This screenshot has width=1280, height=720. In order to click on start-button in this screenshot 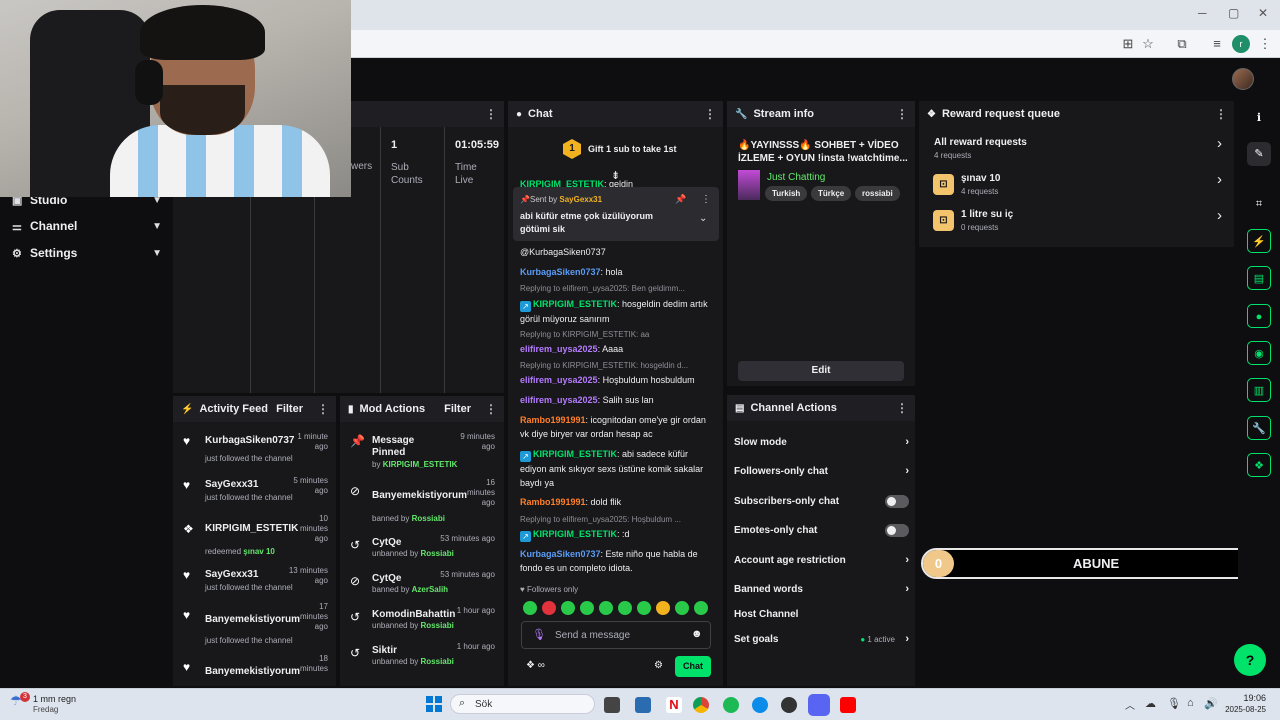, I will do `click(434, 704)`.